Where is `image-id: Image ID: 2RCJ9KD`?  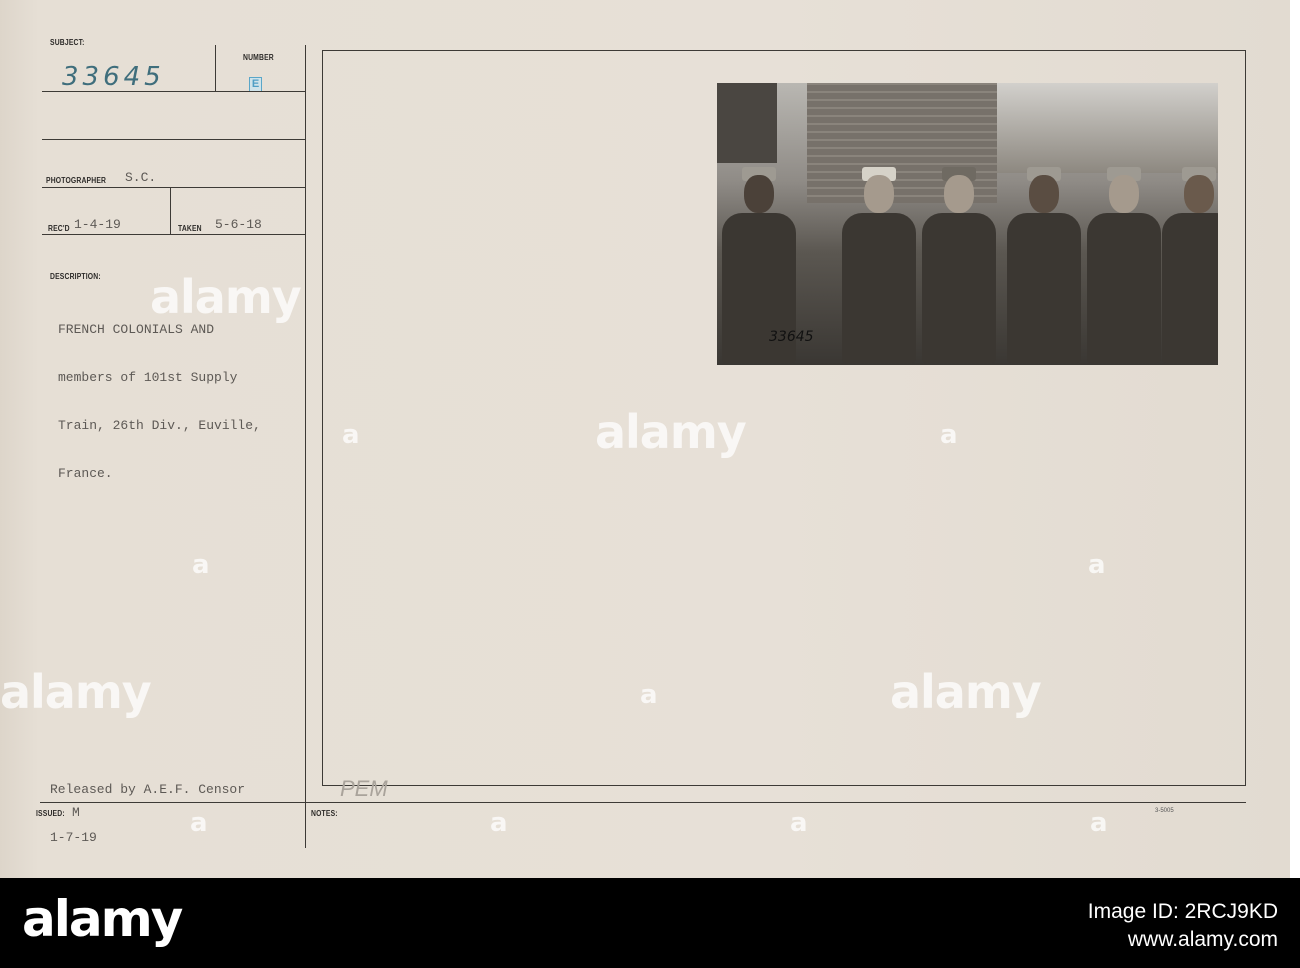
image-id: Image ID: 2RCJ9KD is located at coordinates (1182, 911).